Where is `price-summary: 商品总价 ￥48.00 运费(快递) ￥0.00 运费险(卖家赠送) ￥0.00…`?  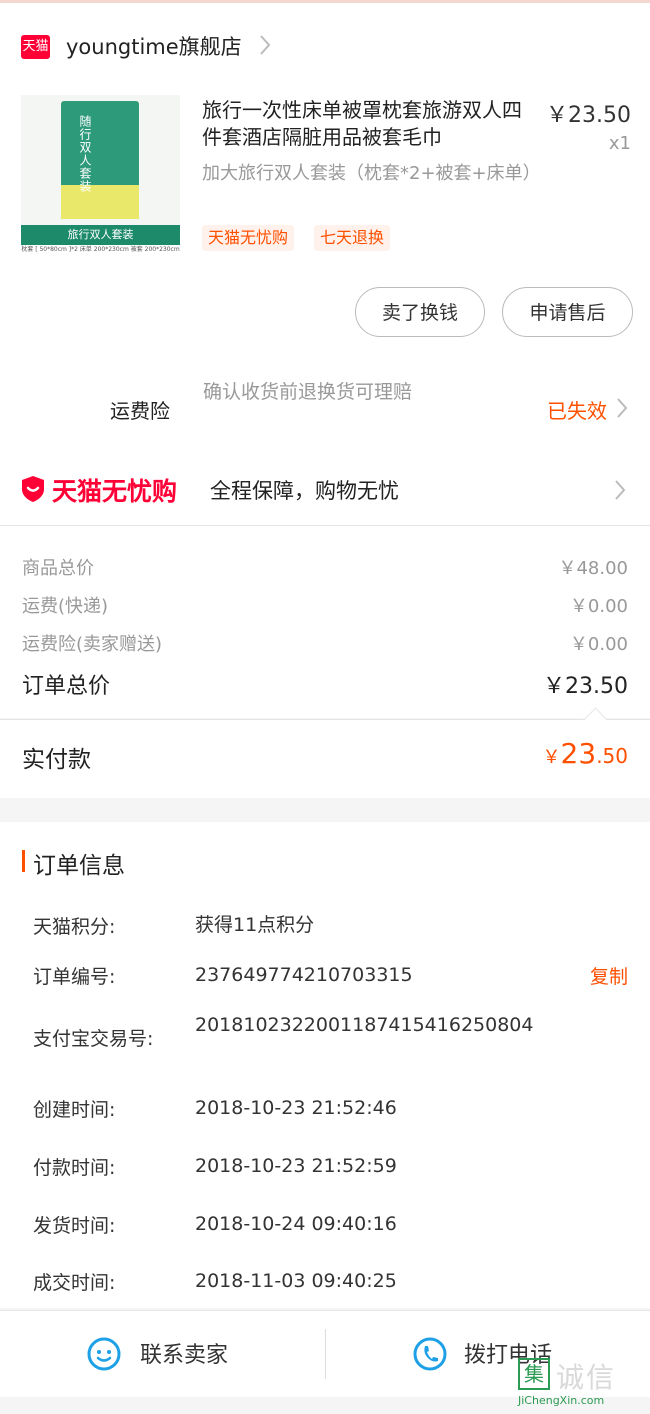 price-summary: 商品总价 ￥48.00 运费(快递) ￥0.00 运费险(卖家赠送) ￥0.00… is located at coordinates (325, 622).